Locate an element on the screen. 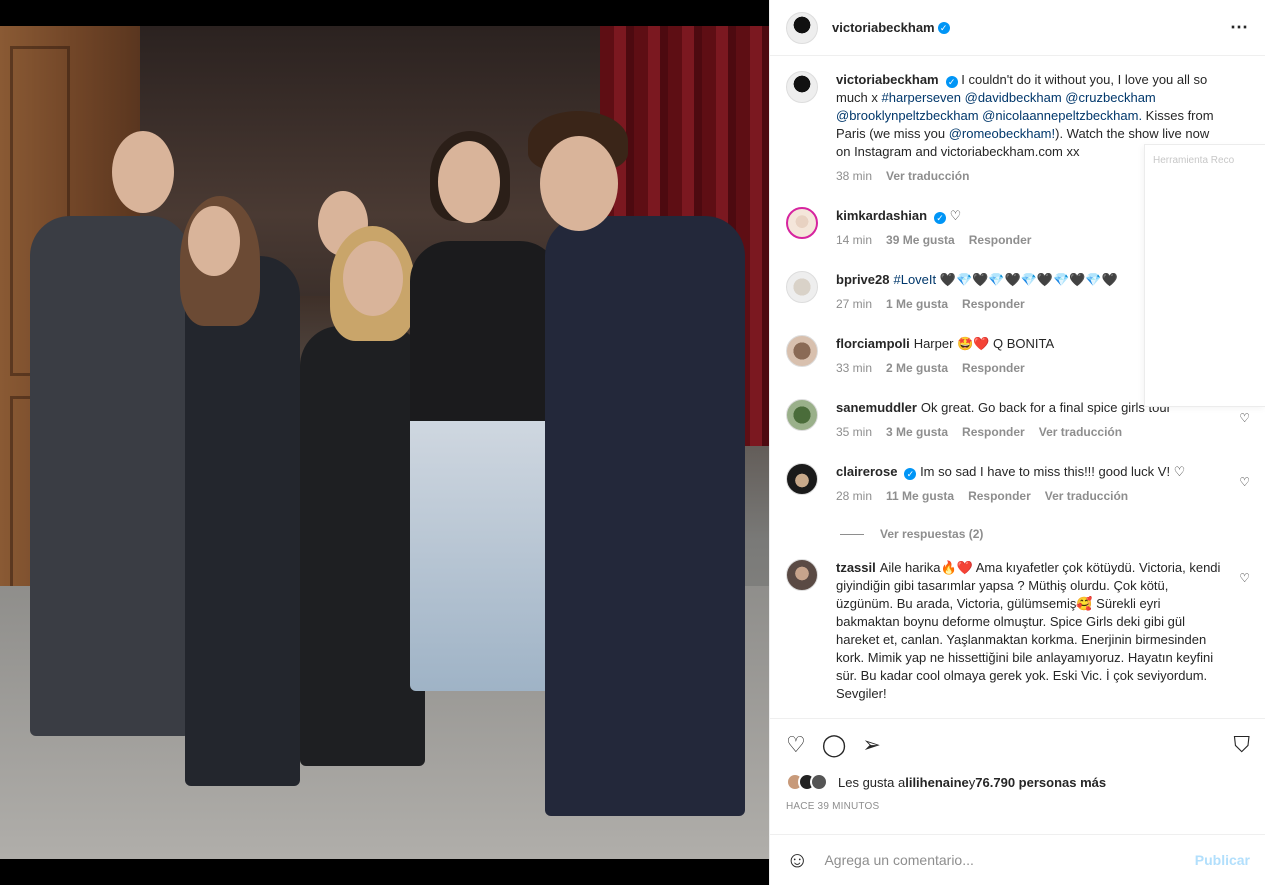  caption-username: victoriabeckham is located at coordinates (887, 79).